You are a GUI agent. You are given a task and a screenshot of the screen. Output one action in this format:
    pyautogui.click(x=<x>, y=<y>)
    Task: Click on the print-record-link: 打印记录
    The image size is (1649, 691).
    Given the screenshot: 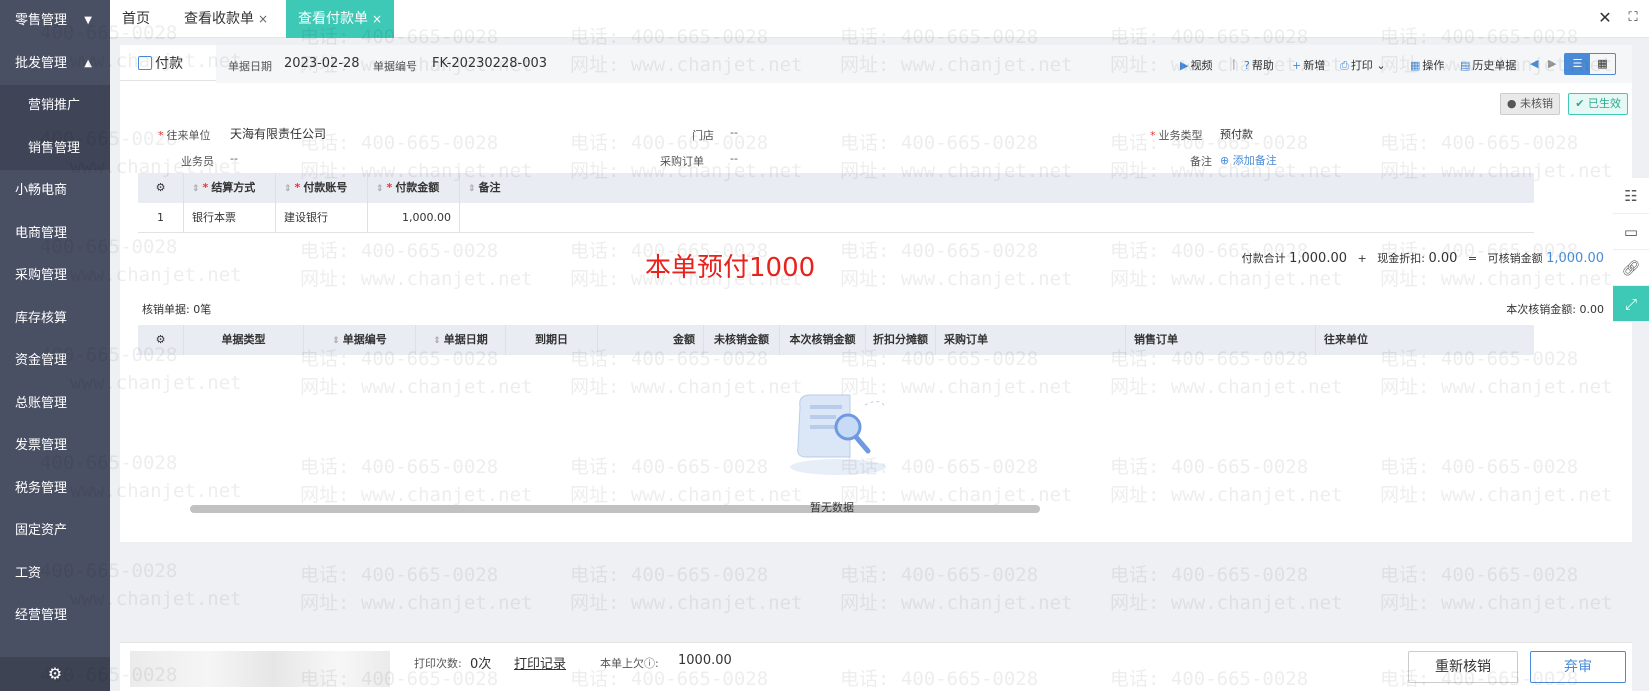 What is the action you would take?
    pyautogui.click(x=540, y=662)
    